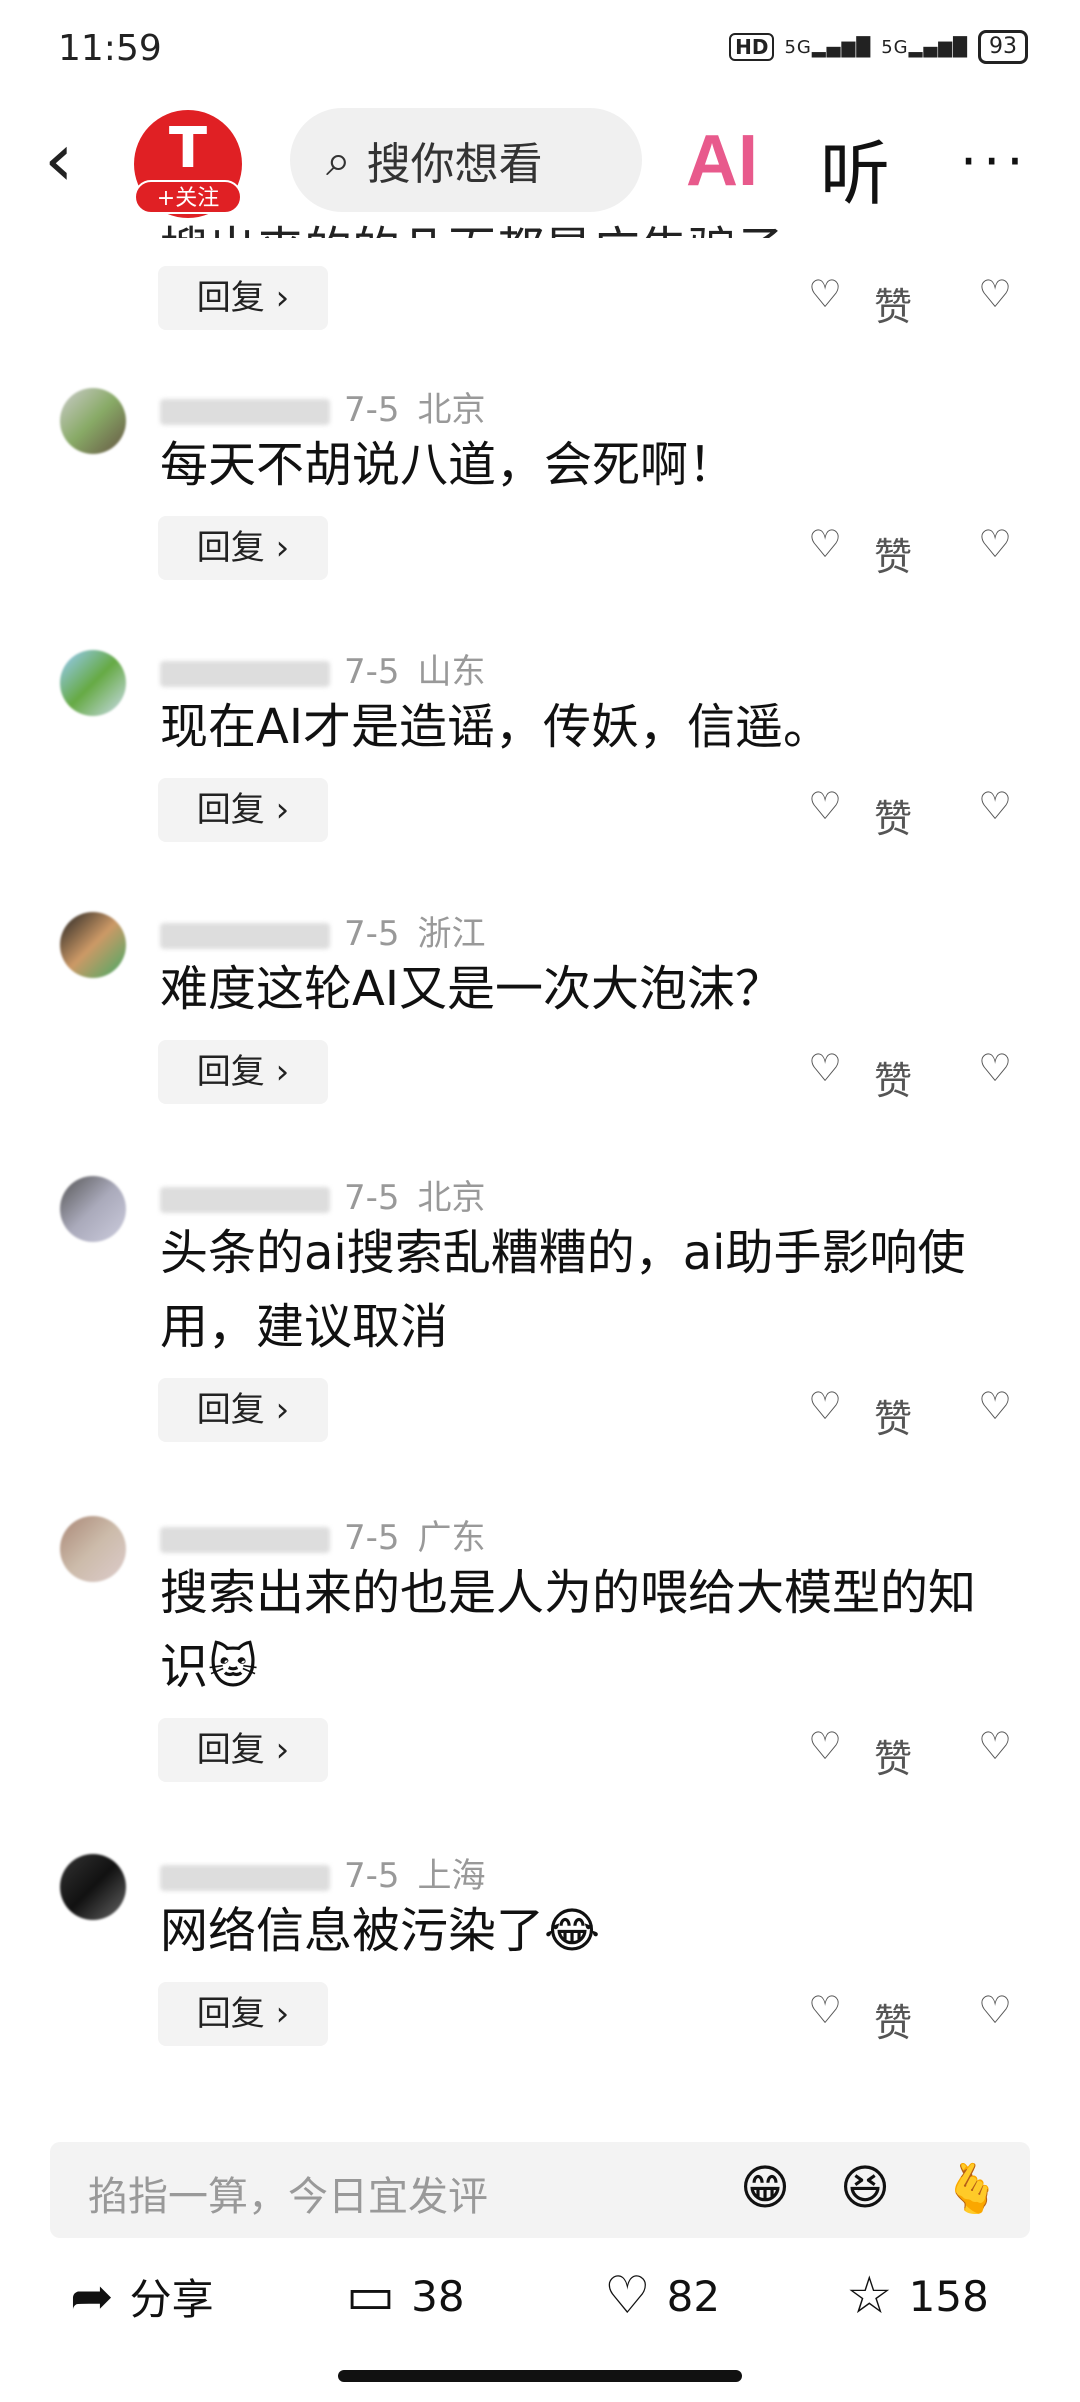 This screenshot has height=2402, width=1080. I want to click on logo-letter: T, so click(188, 148).